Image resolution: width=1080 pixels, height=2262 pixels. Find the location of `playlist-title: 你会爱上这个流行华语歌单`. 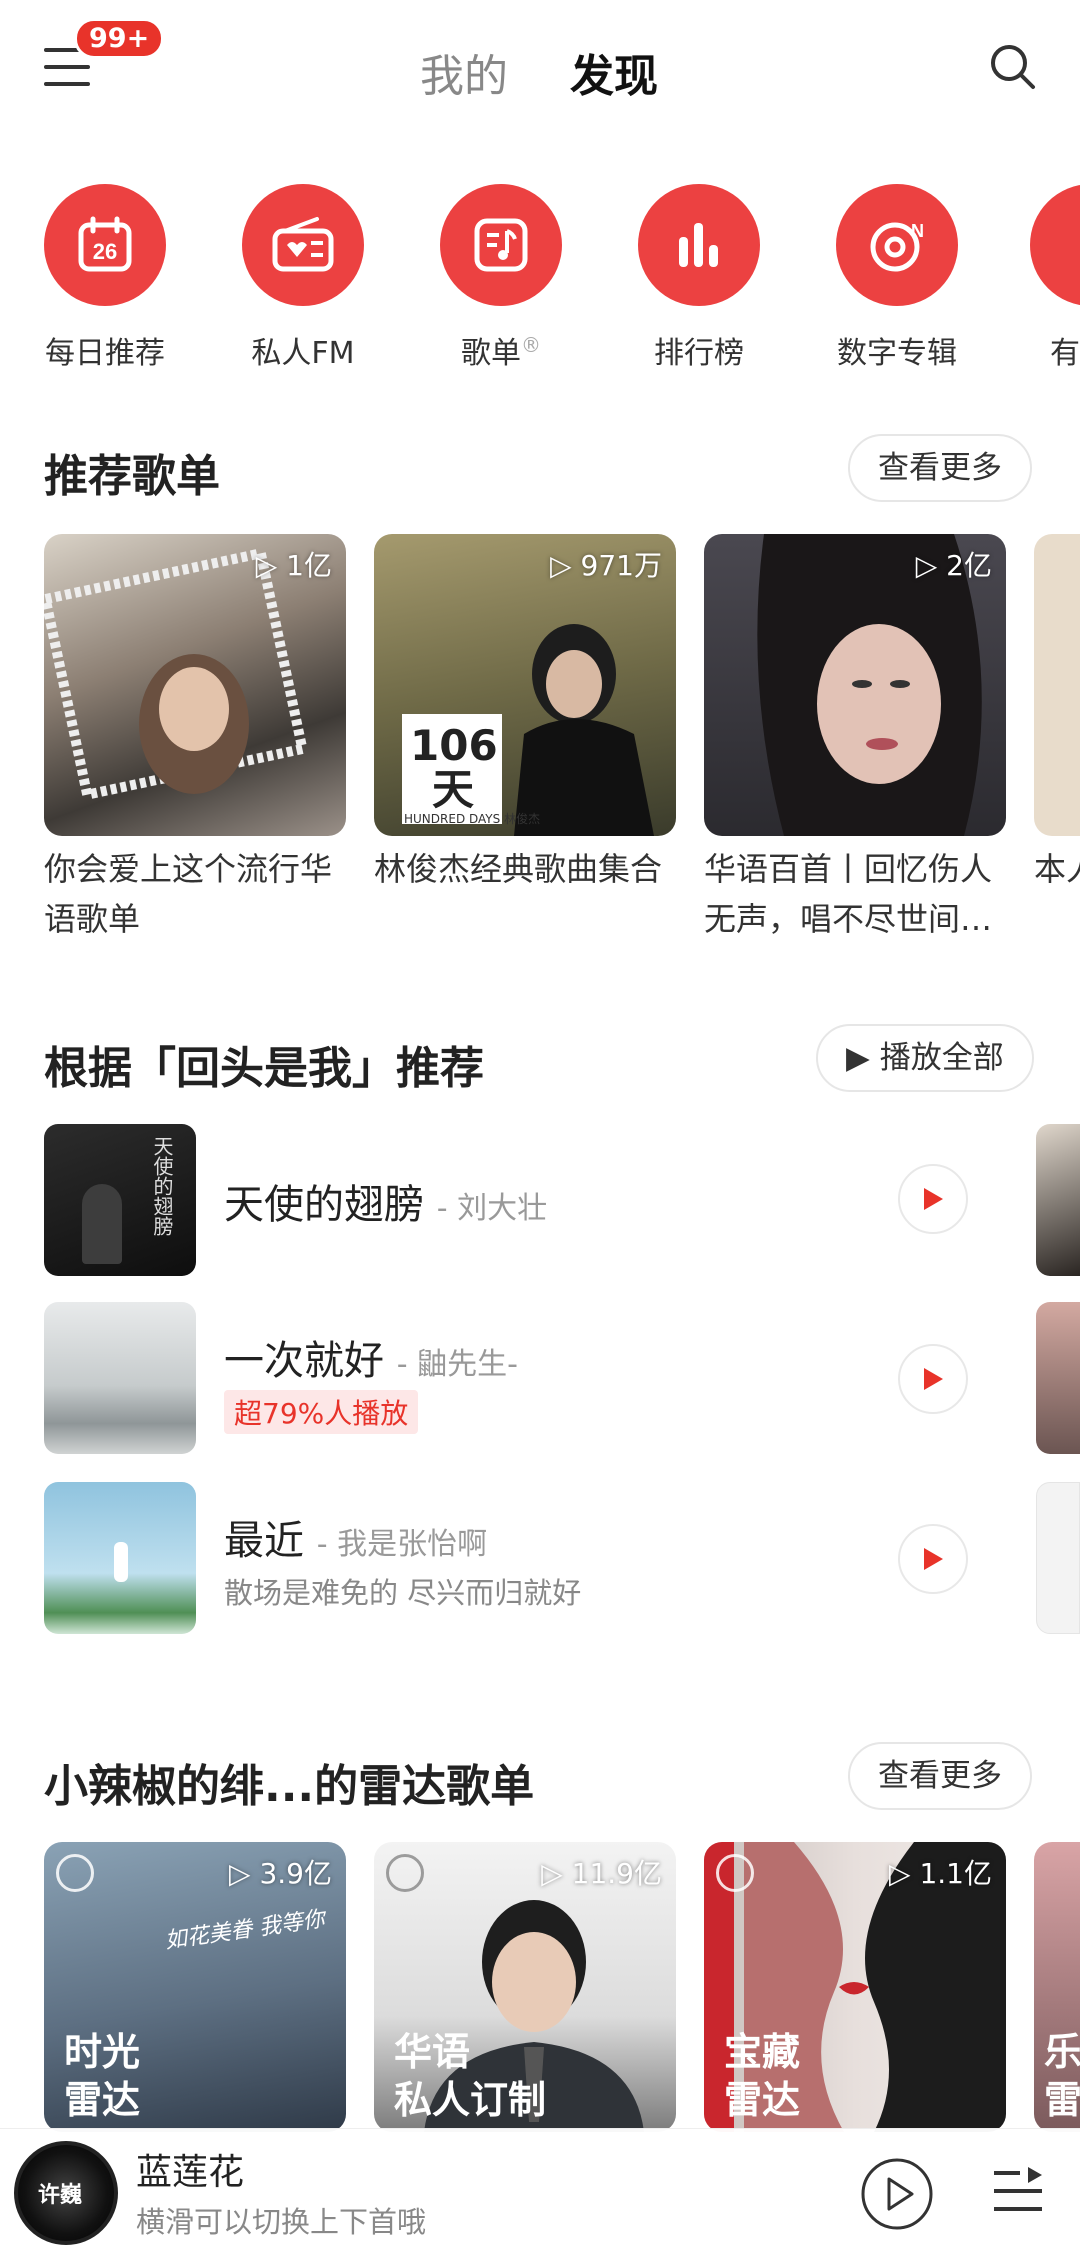

playlist-title: 你会爱上这个流行华语歌单 is located at coordinates (197, 894).